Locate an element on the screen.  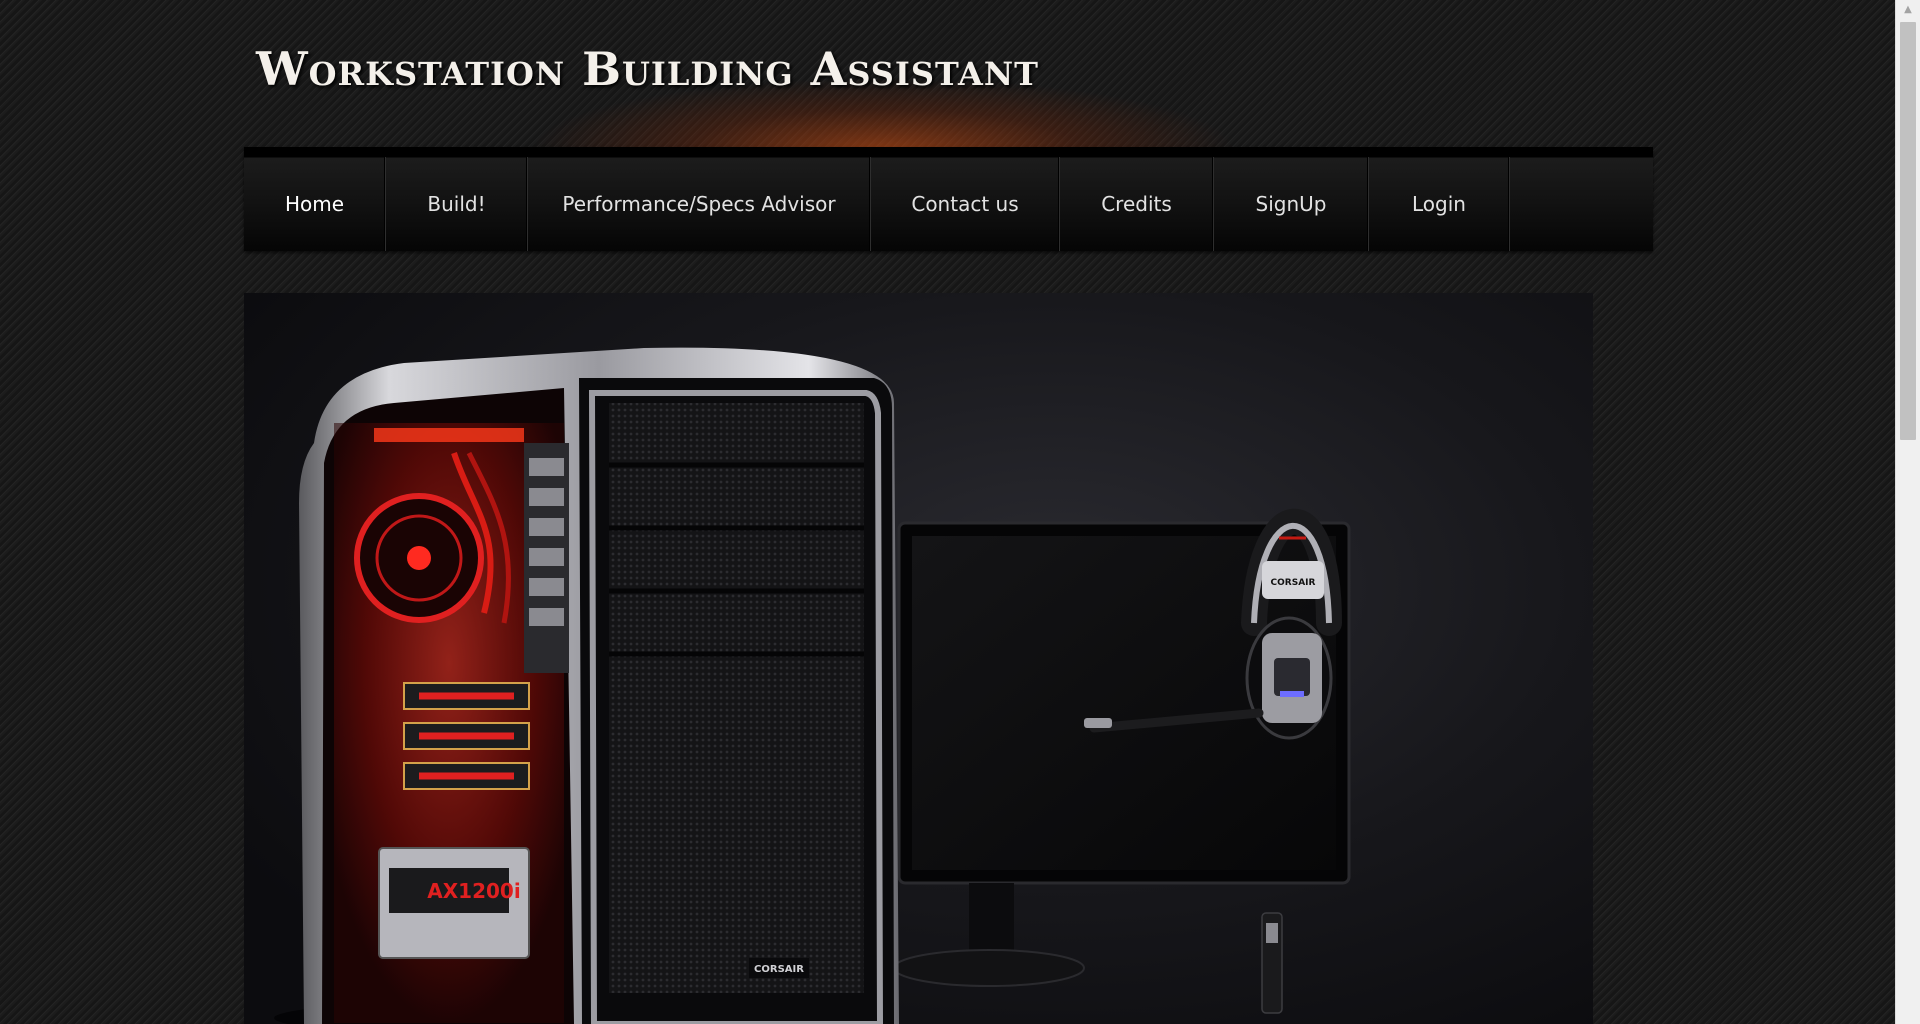
nav-item-credits: Credits is located at coordinates (1137, 204).